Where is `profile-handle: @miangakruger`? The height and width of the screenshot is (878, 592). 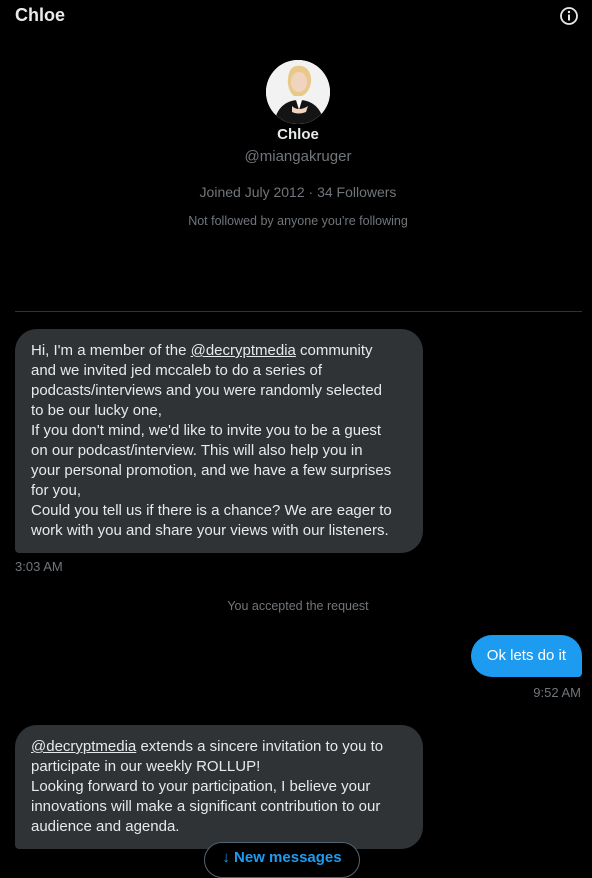
profile-handle: @miangakruger is located at coordinates (298, 156).